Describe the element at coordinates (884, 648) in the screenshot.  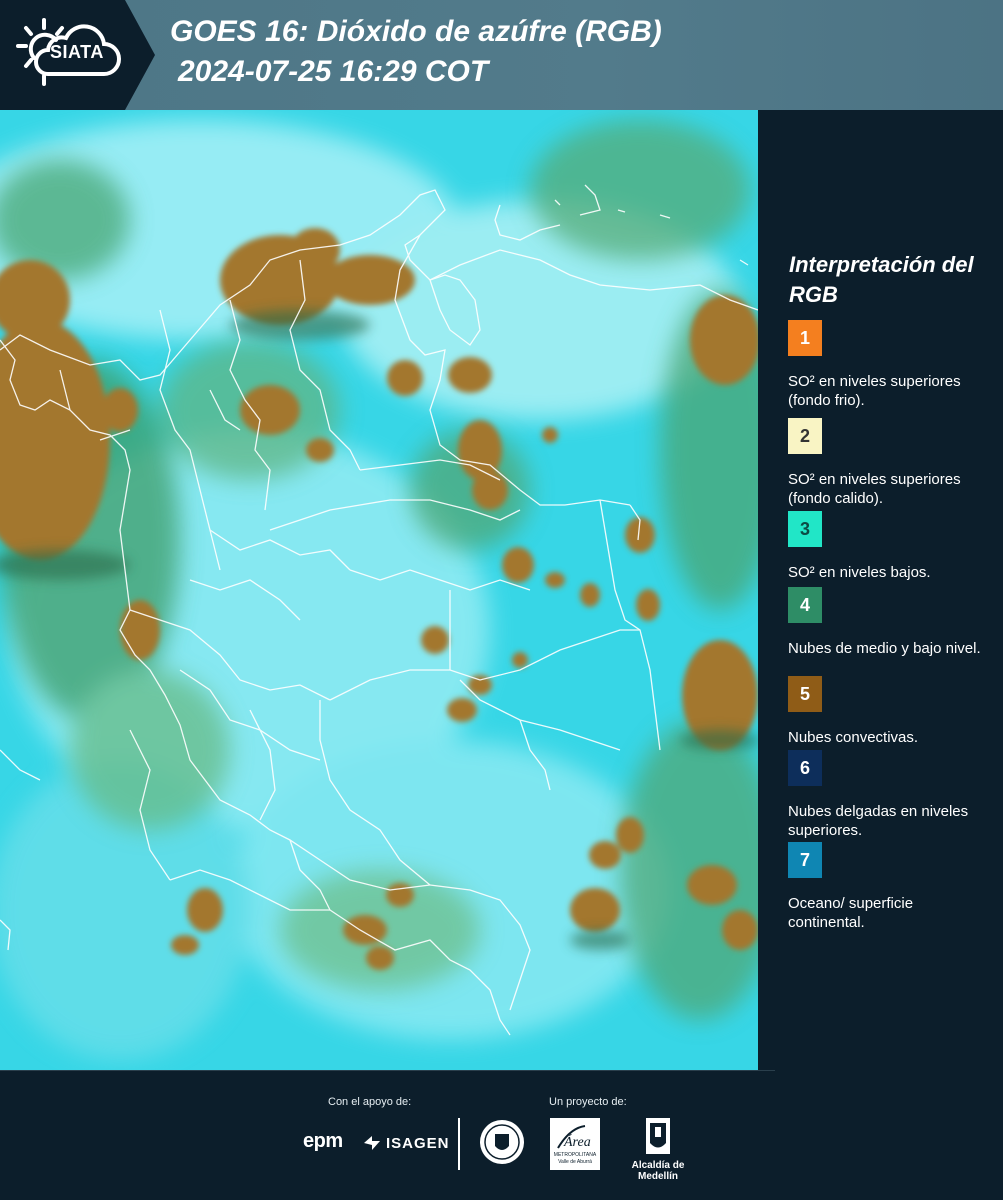
I see `legend-label: Nubes de medio y bajo nivel.` at that location.